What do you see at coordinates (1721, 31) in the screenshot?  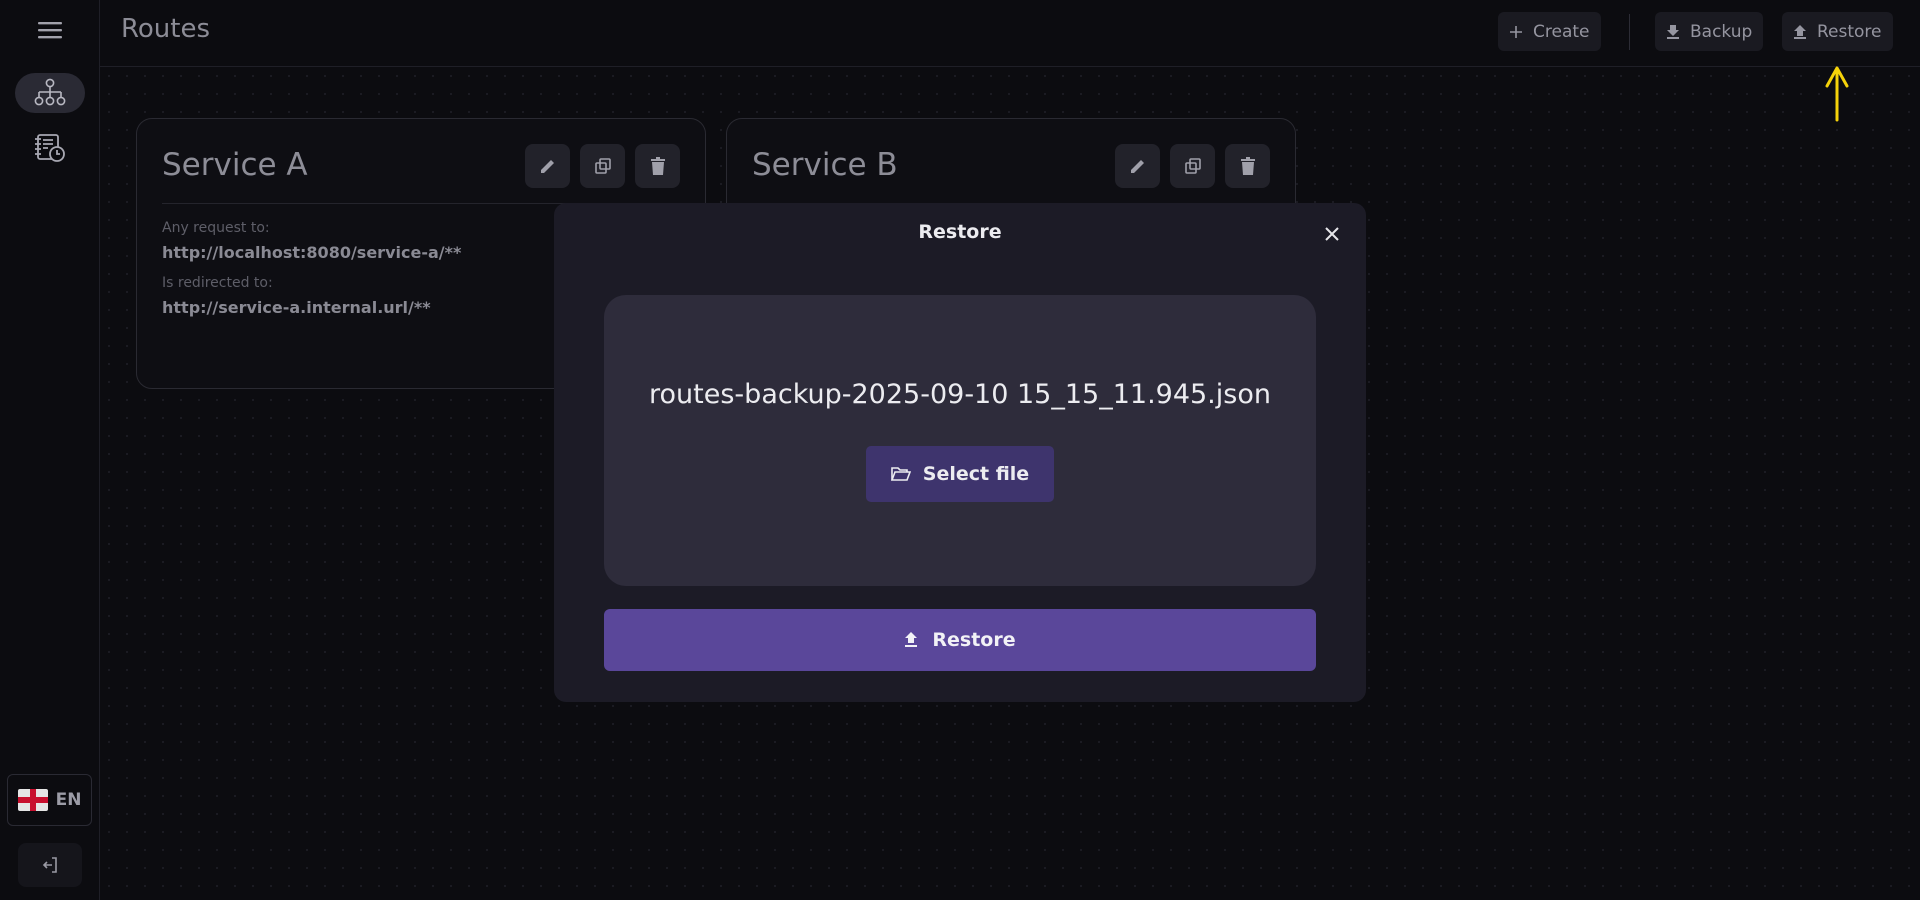 I see `backup-label: Backup` at bounding box center [1721, 31].